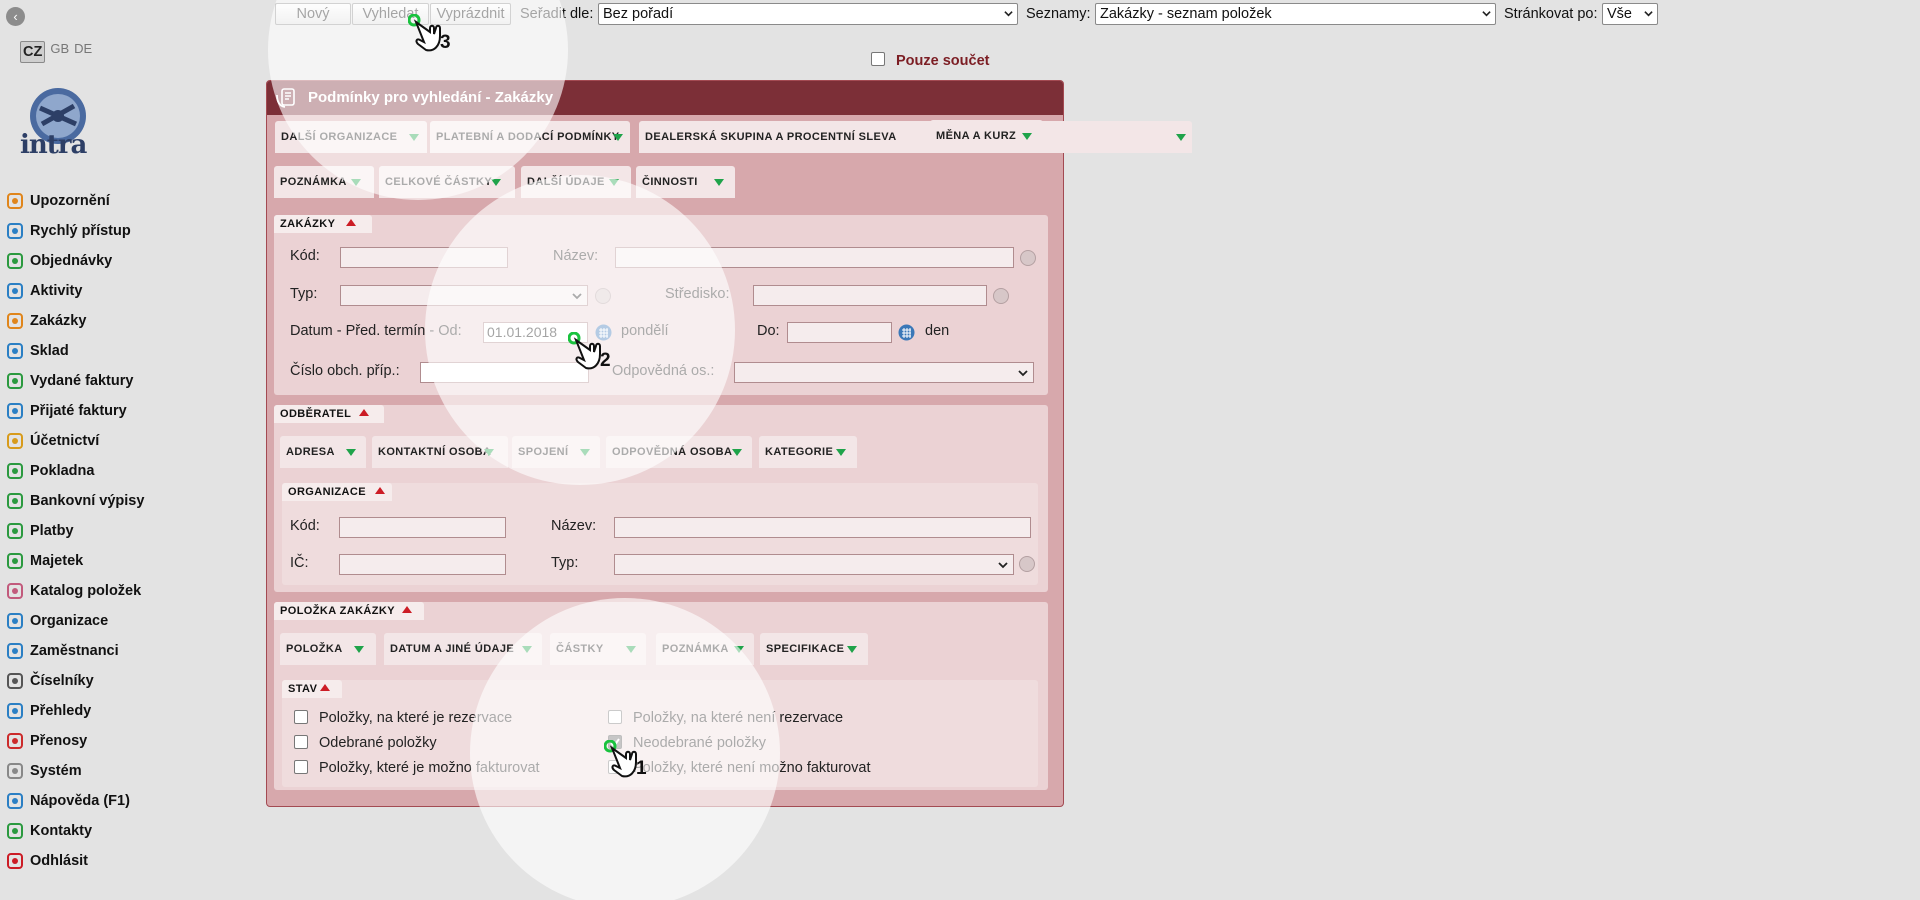 The image size is (1920, 900). Describe the element at coordinates (422, 527) in the screenshot. I see `org-kod-input` at that location.